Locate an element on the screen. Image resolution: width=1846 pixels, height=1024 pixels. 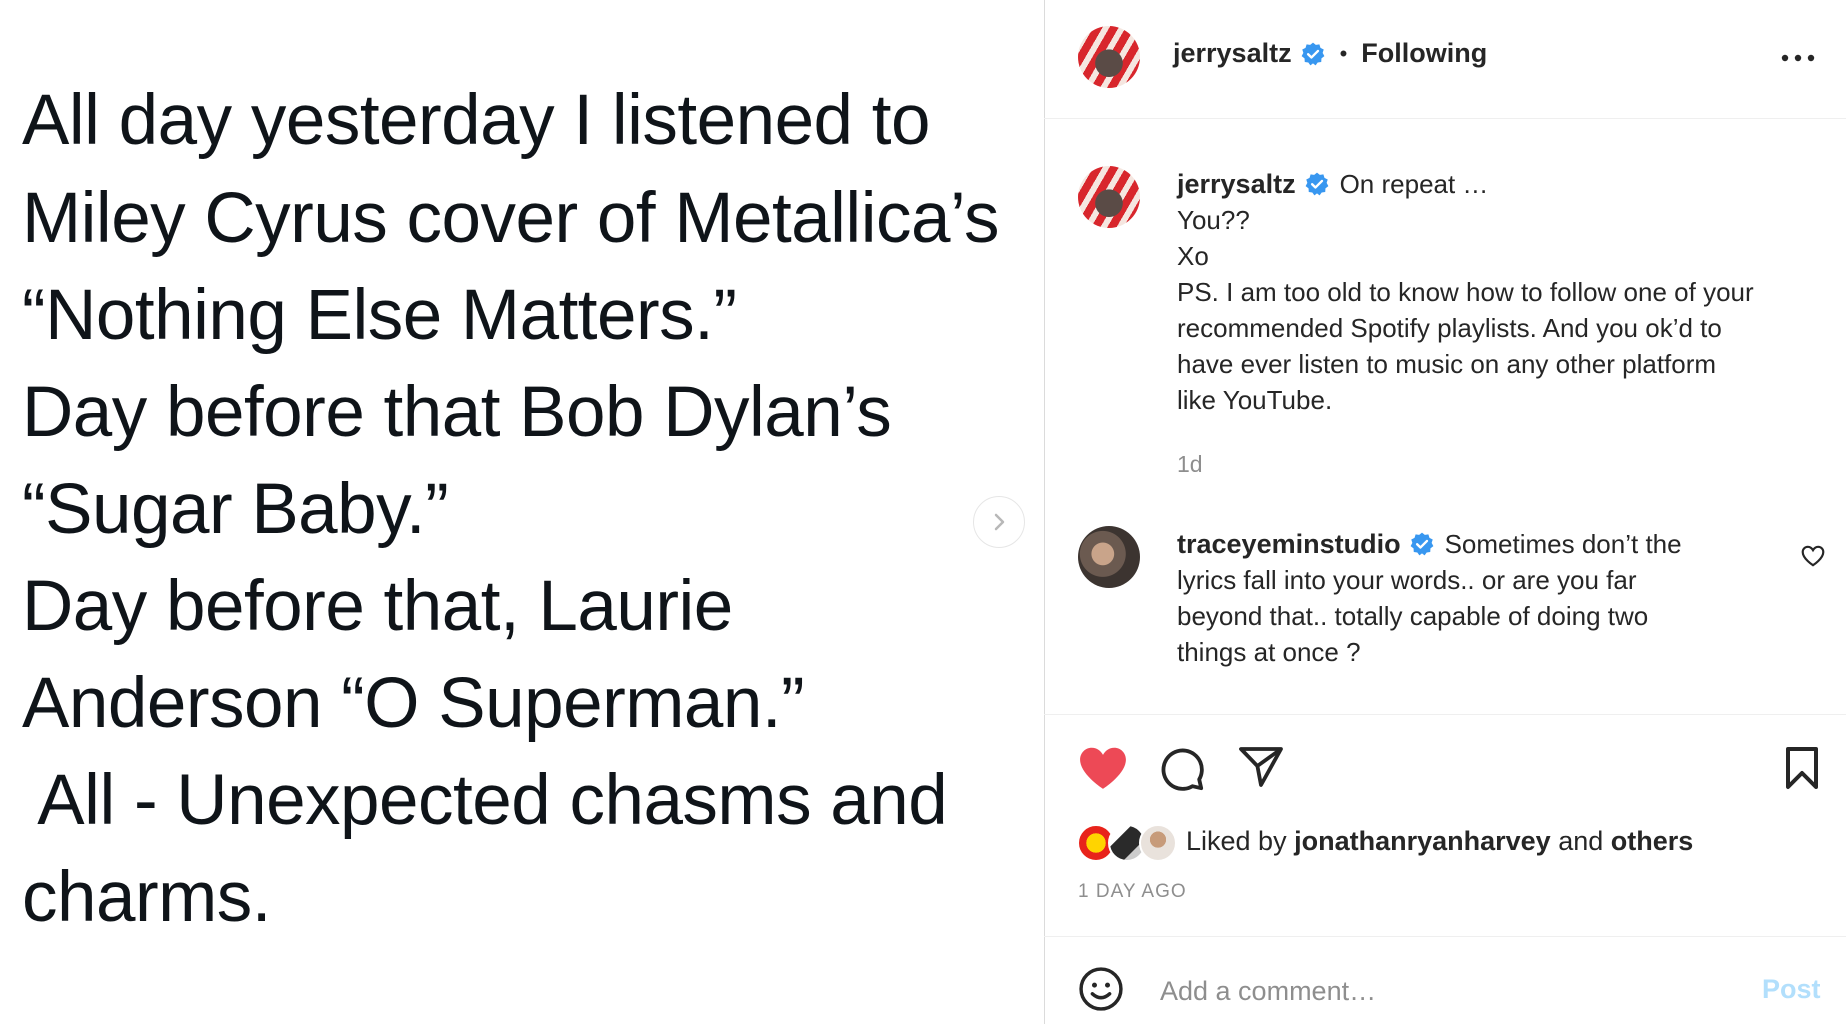
comment-button is located at coordinates (1182, 769).